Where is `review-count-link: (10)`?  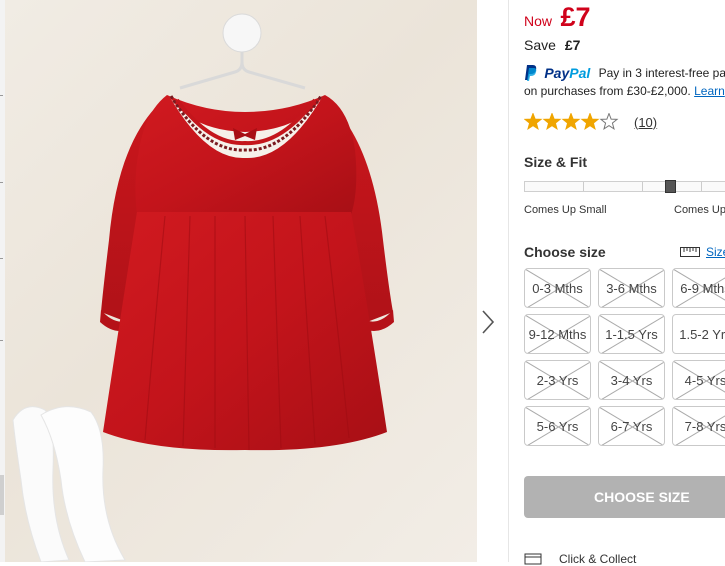 review-count-link: (10) is located at coordinates (645, 122).